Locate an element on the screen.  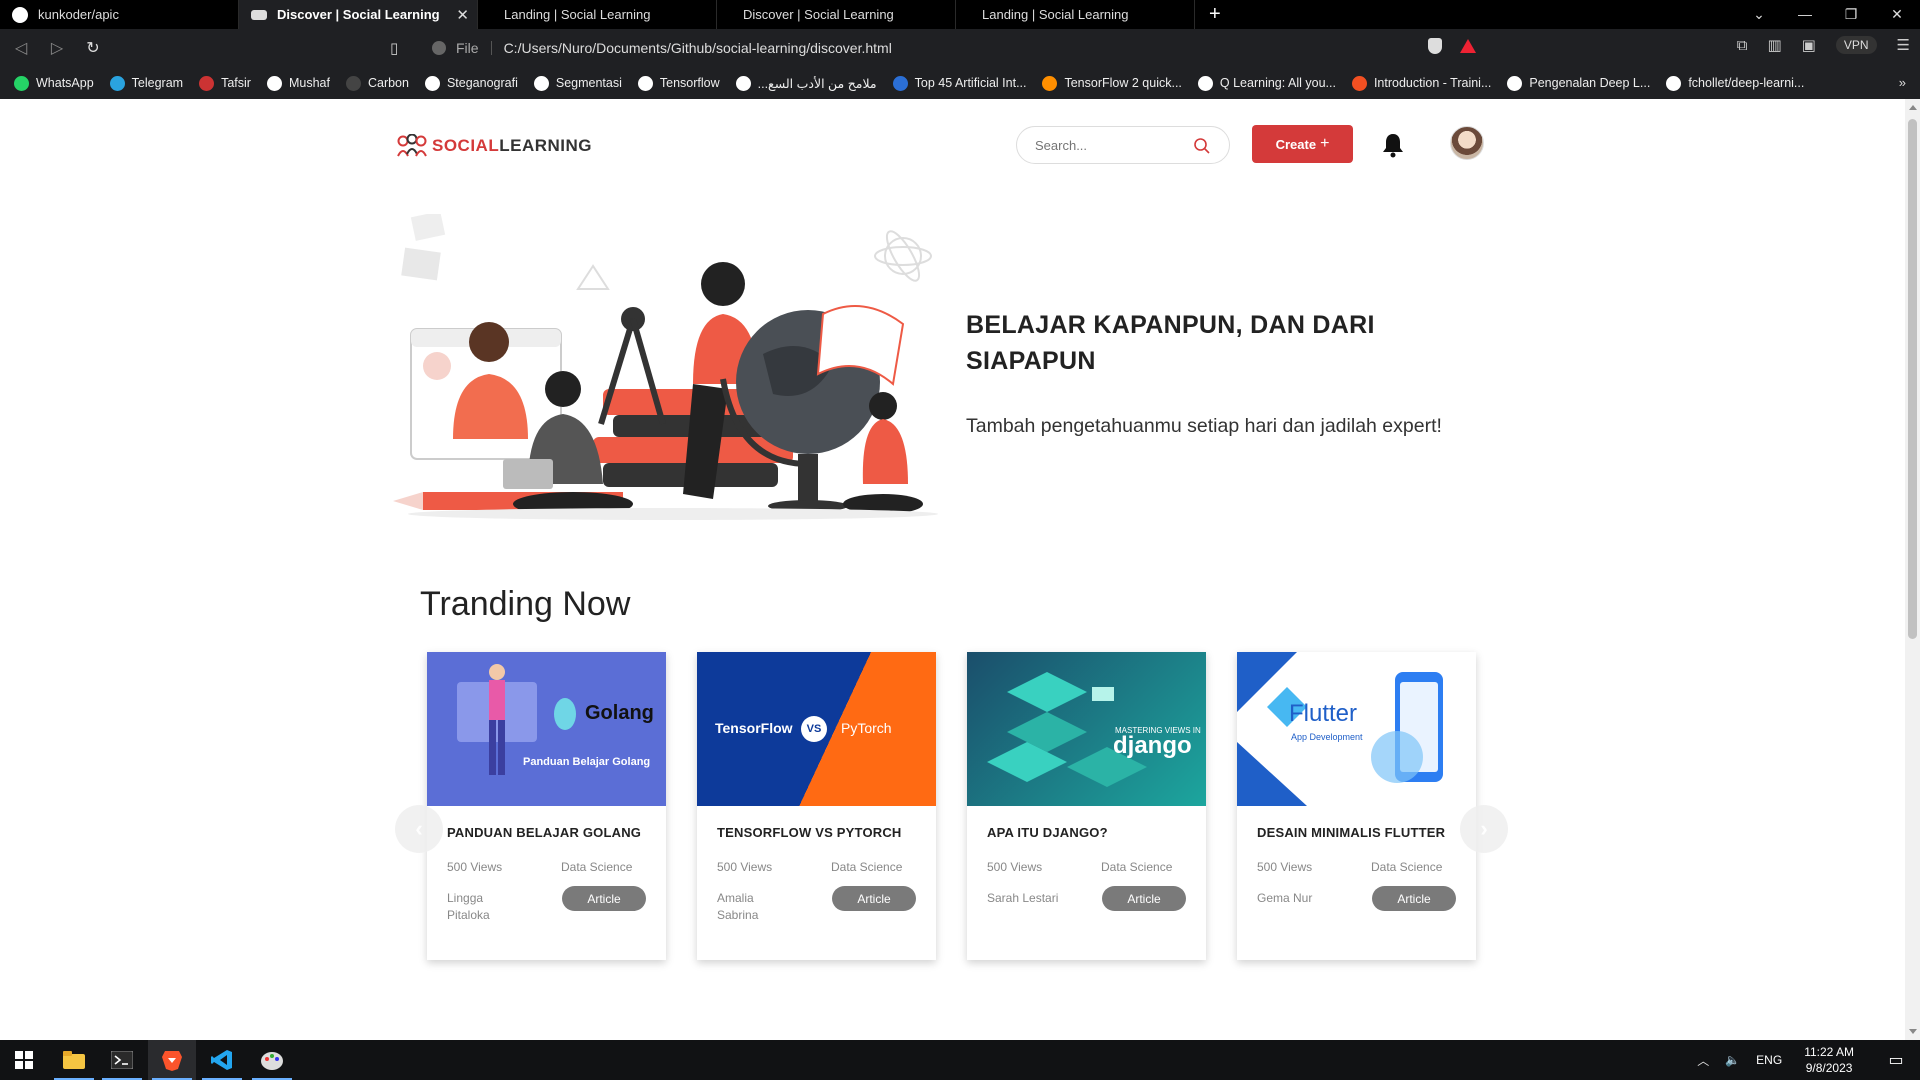
vpn-button: VPN is located at coordinates (1856, 45).